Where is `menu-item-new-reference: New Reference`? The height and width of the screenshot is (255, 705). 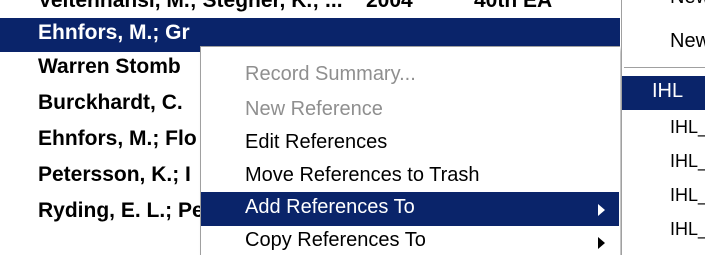 menu-item-new-reference: New Reference is located at coordinates (410, 111).